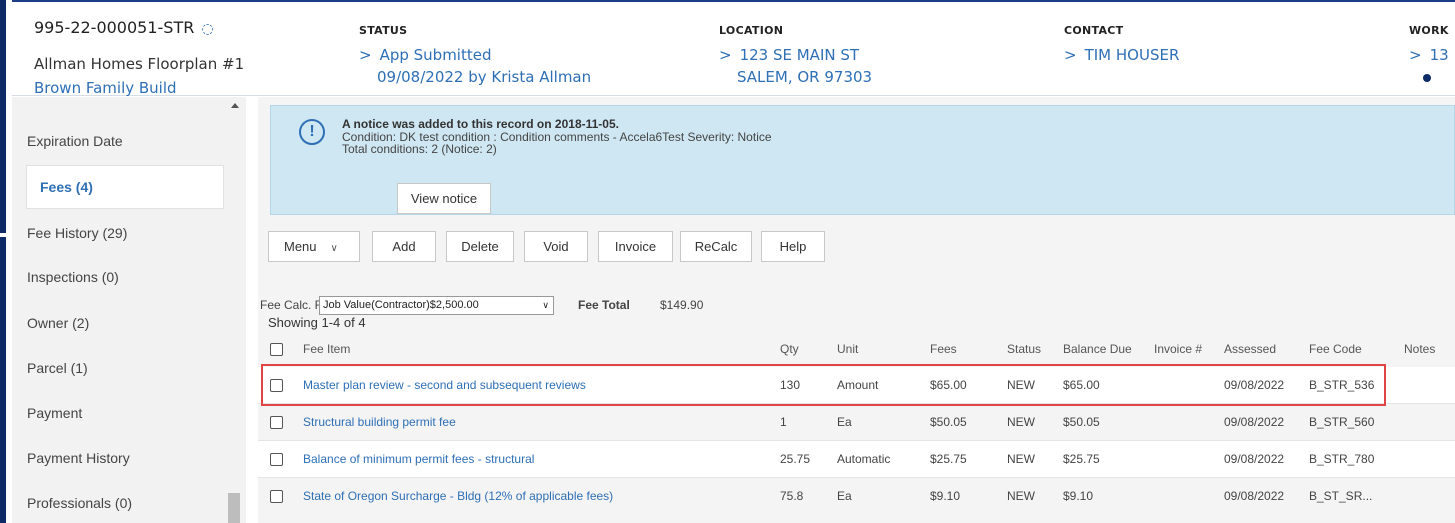  I want to click on scroll-up-icon, so click(235, 105).